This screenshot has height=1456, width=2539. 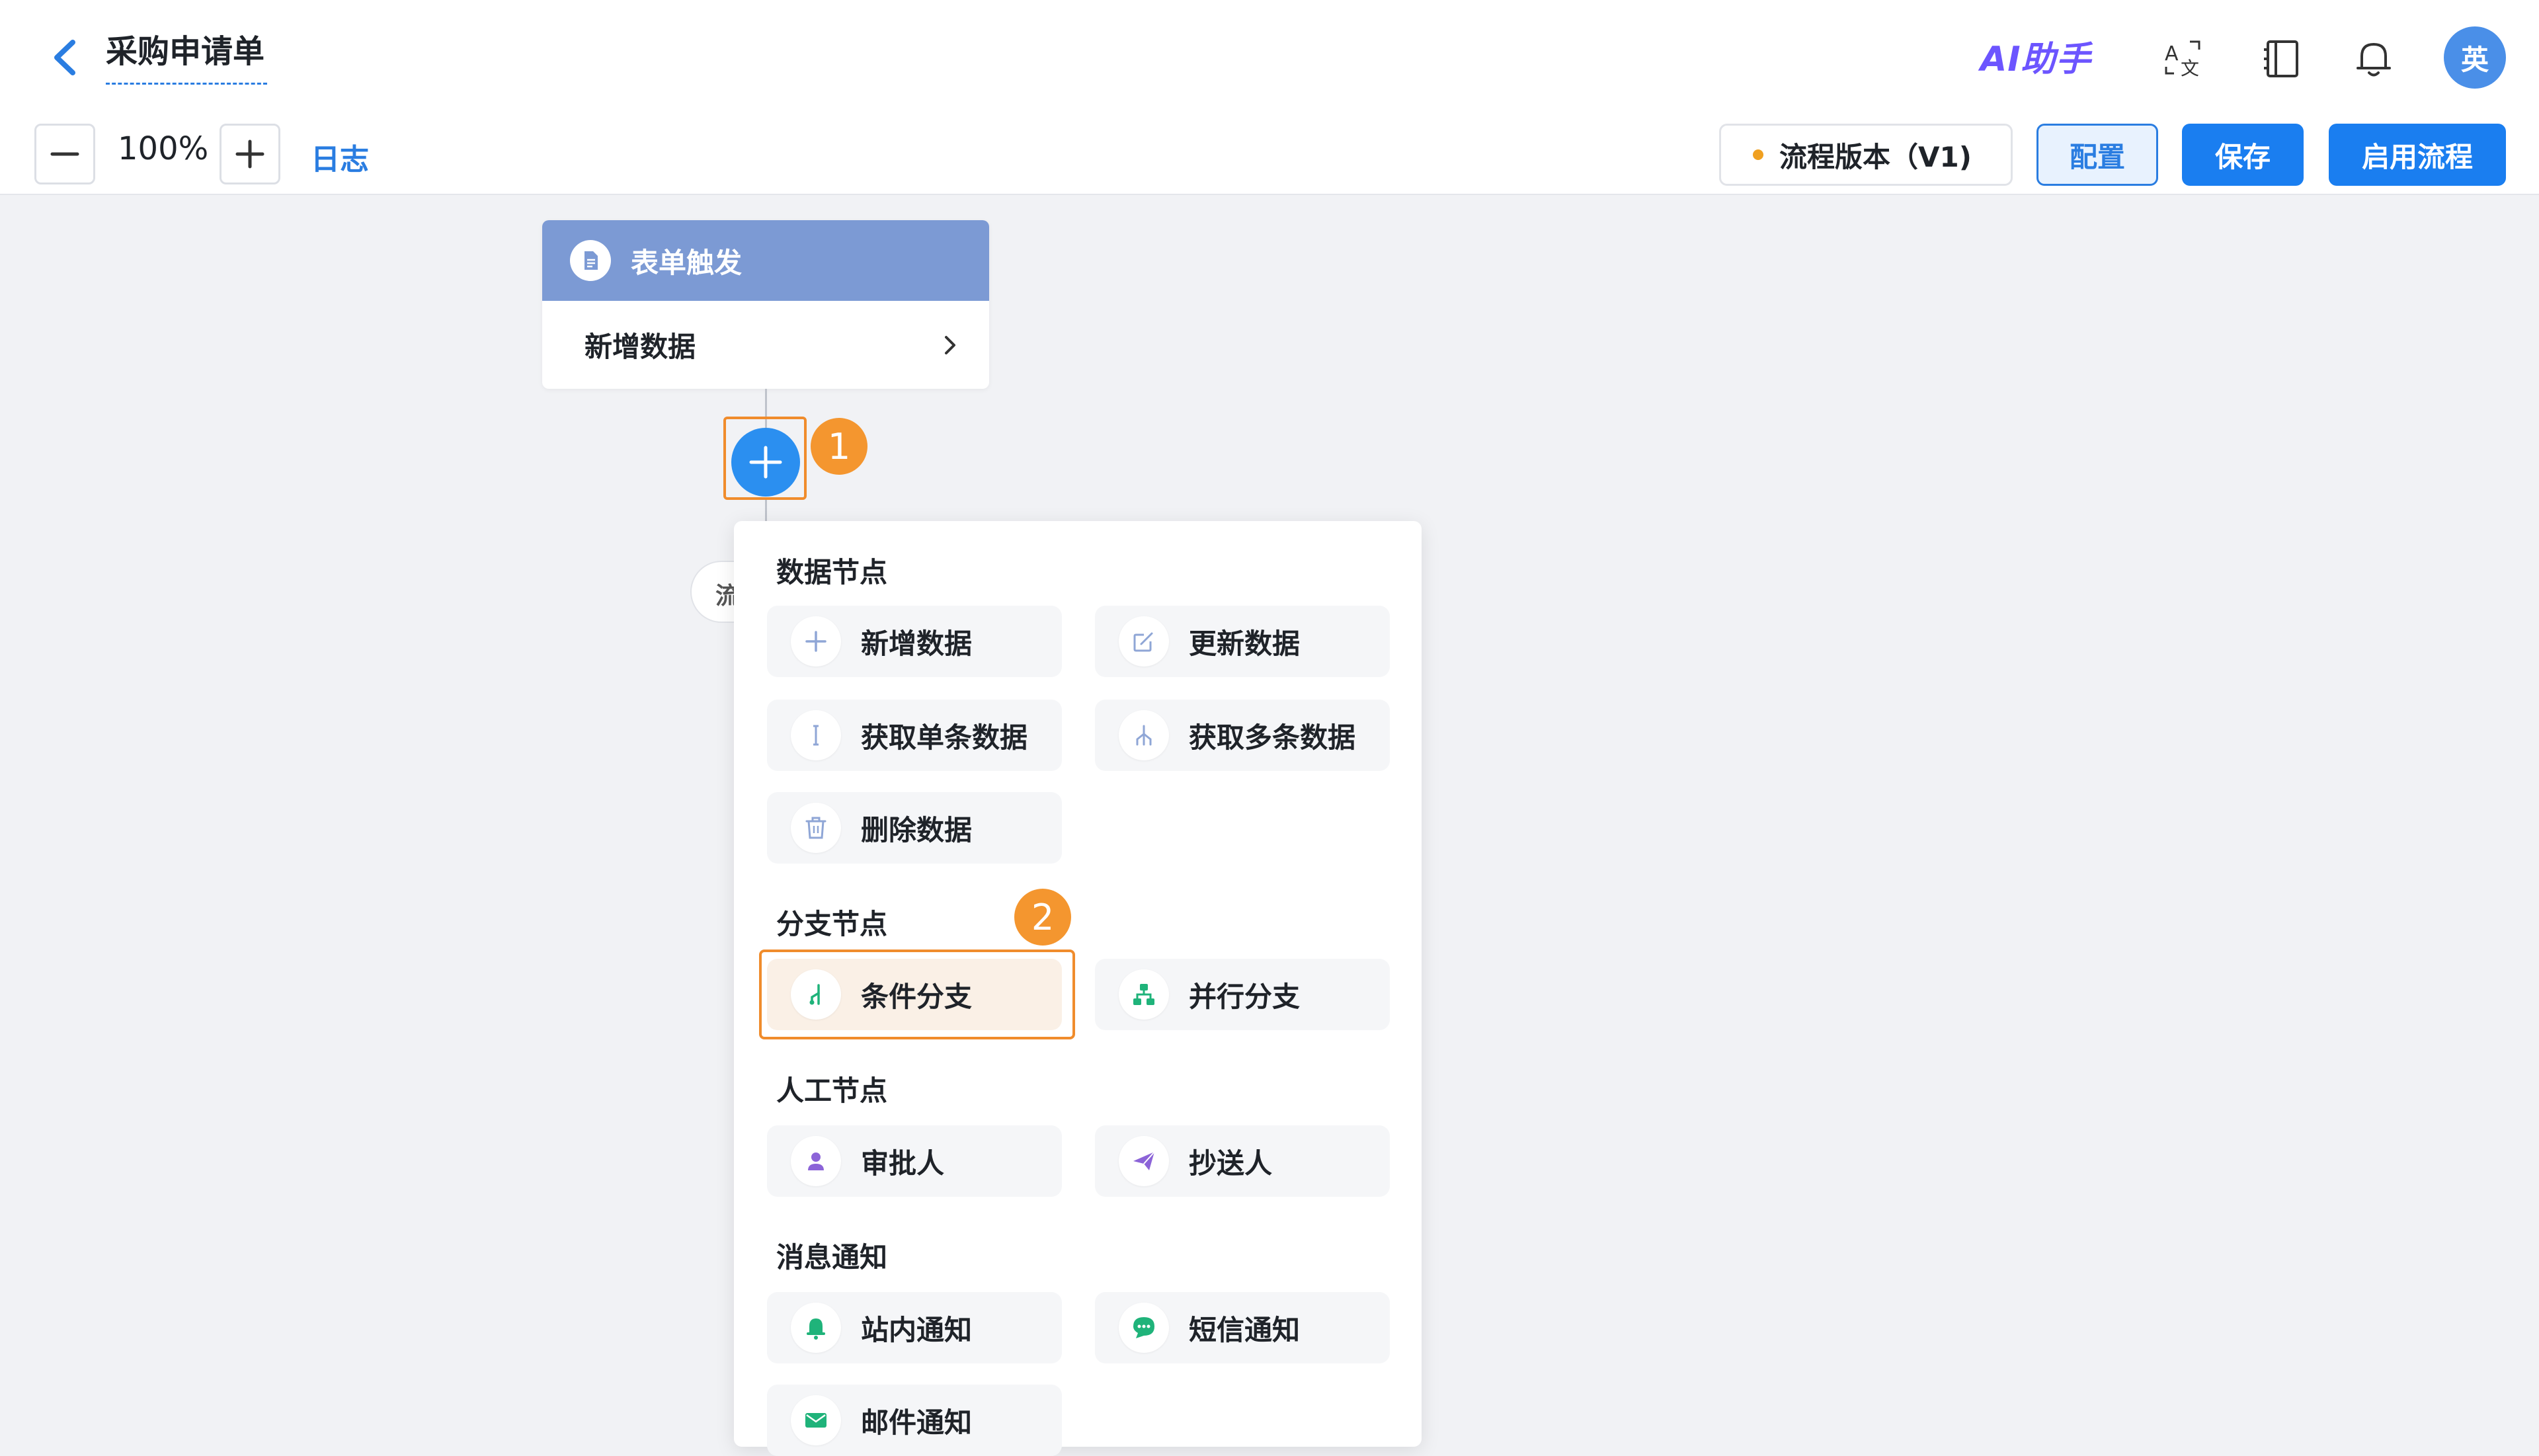 What do you see at coordinates (766, 510) in the screenshot?
I see `connector-line` at bounding box center [766, 510].